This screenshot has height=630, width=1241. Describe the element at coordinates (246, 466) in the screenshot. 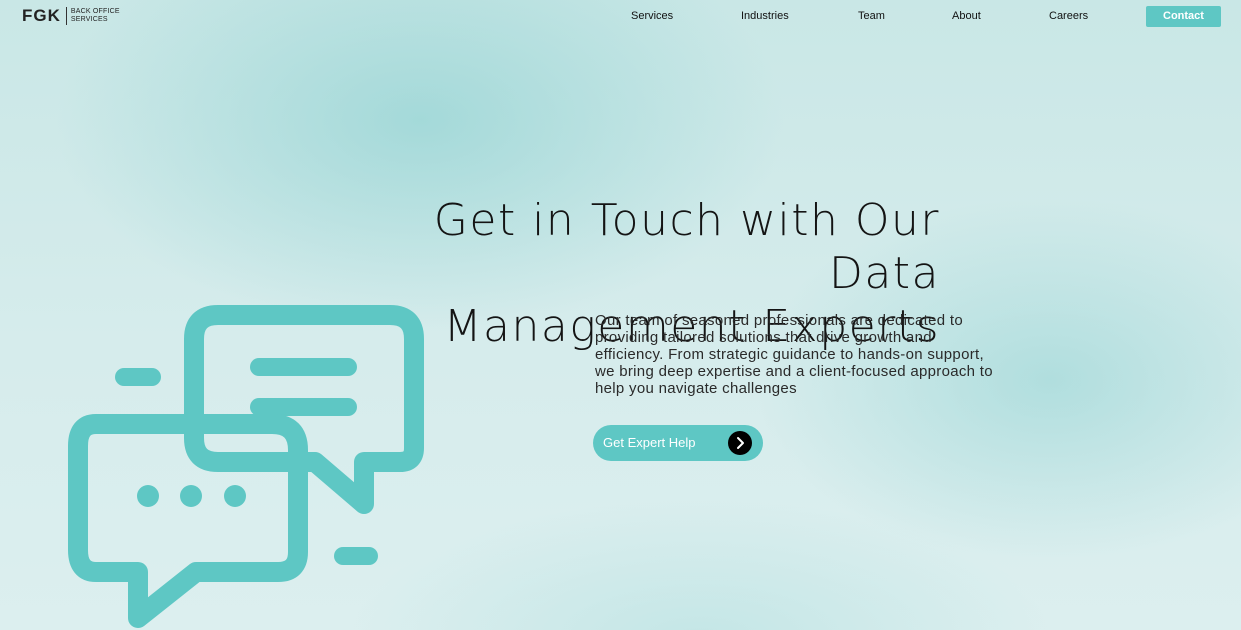

I see `chat-bubbles-icon` at that location.